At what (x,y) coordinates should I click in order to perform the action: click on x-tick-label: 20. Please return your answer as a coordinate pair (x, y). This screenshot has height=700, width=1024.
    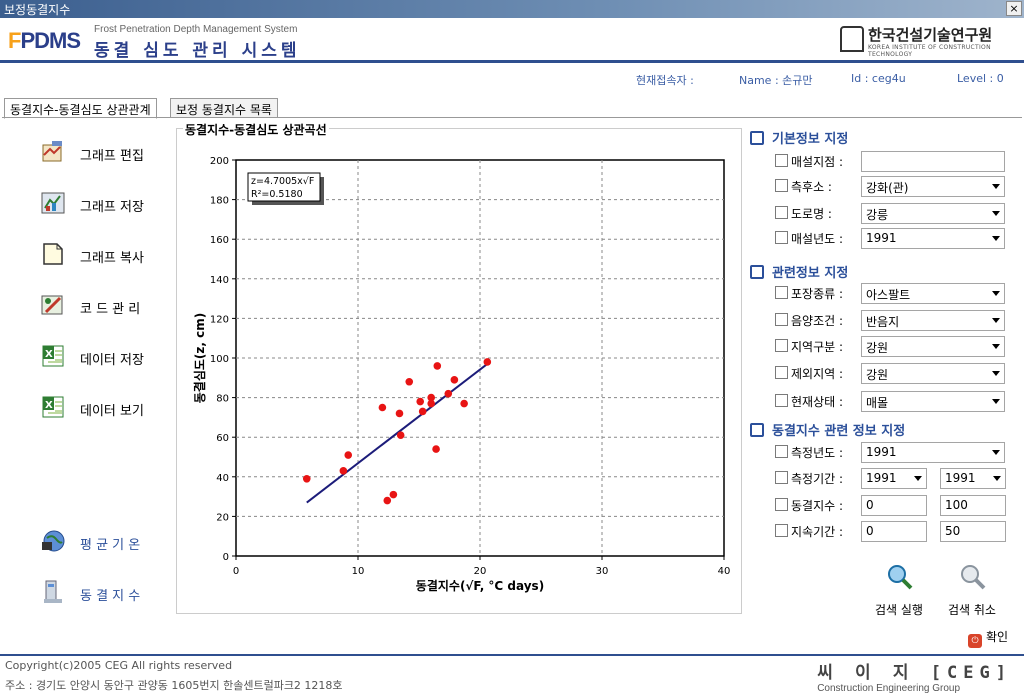
    Looking at the image, I should click on (480, 571).